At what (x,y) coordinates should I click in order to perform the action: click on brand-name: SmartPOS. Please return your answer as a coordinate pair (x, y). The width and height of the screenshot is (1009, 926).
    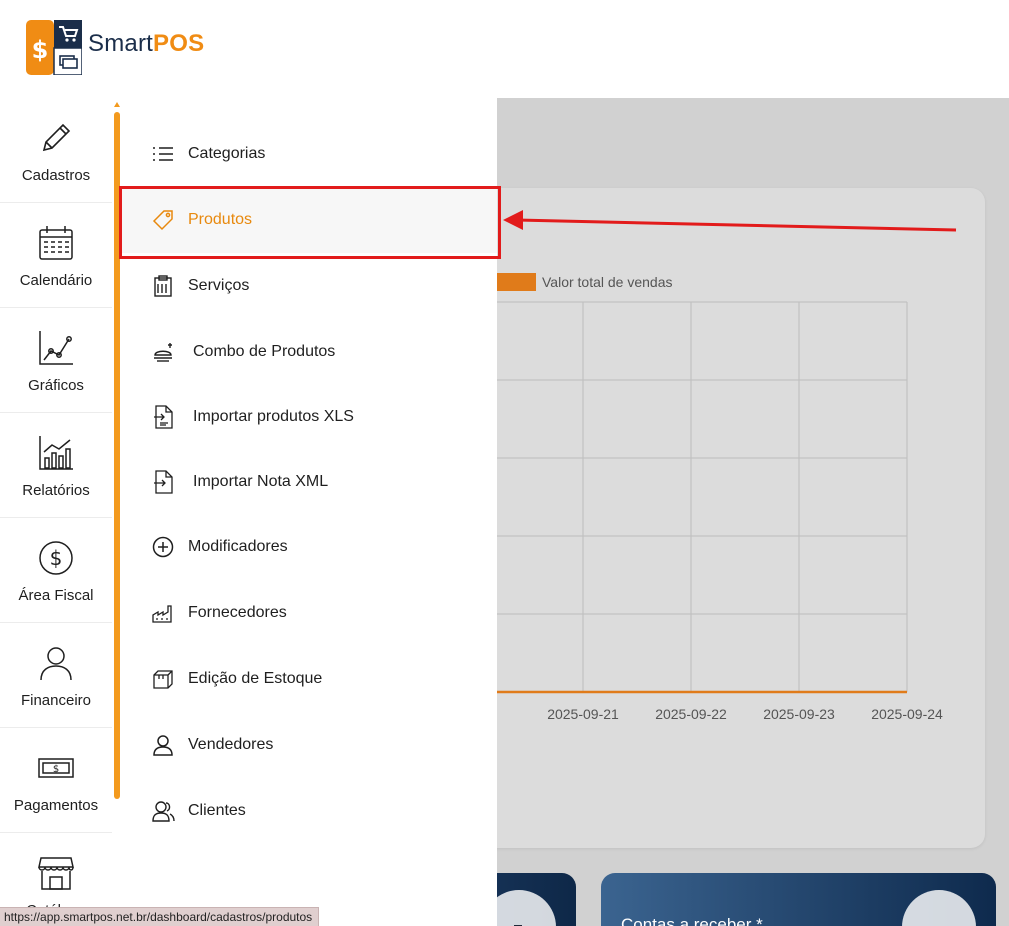
    Looking at the image, I should click on (146, 44).